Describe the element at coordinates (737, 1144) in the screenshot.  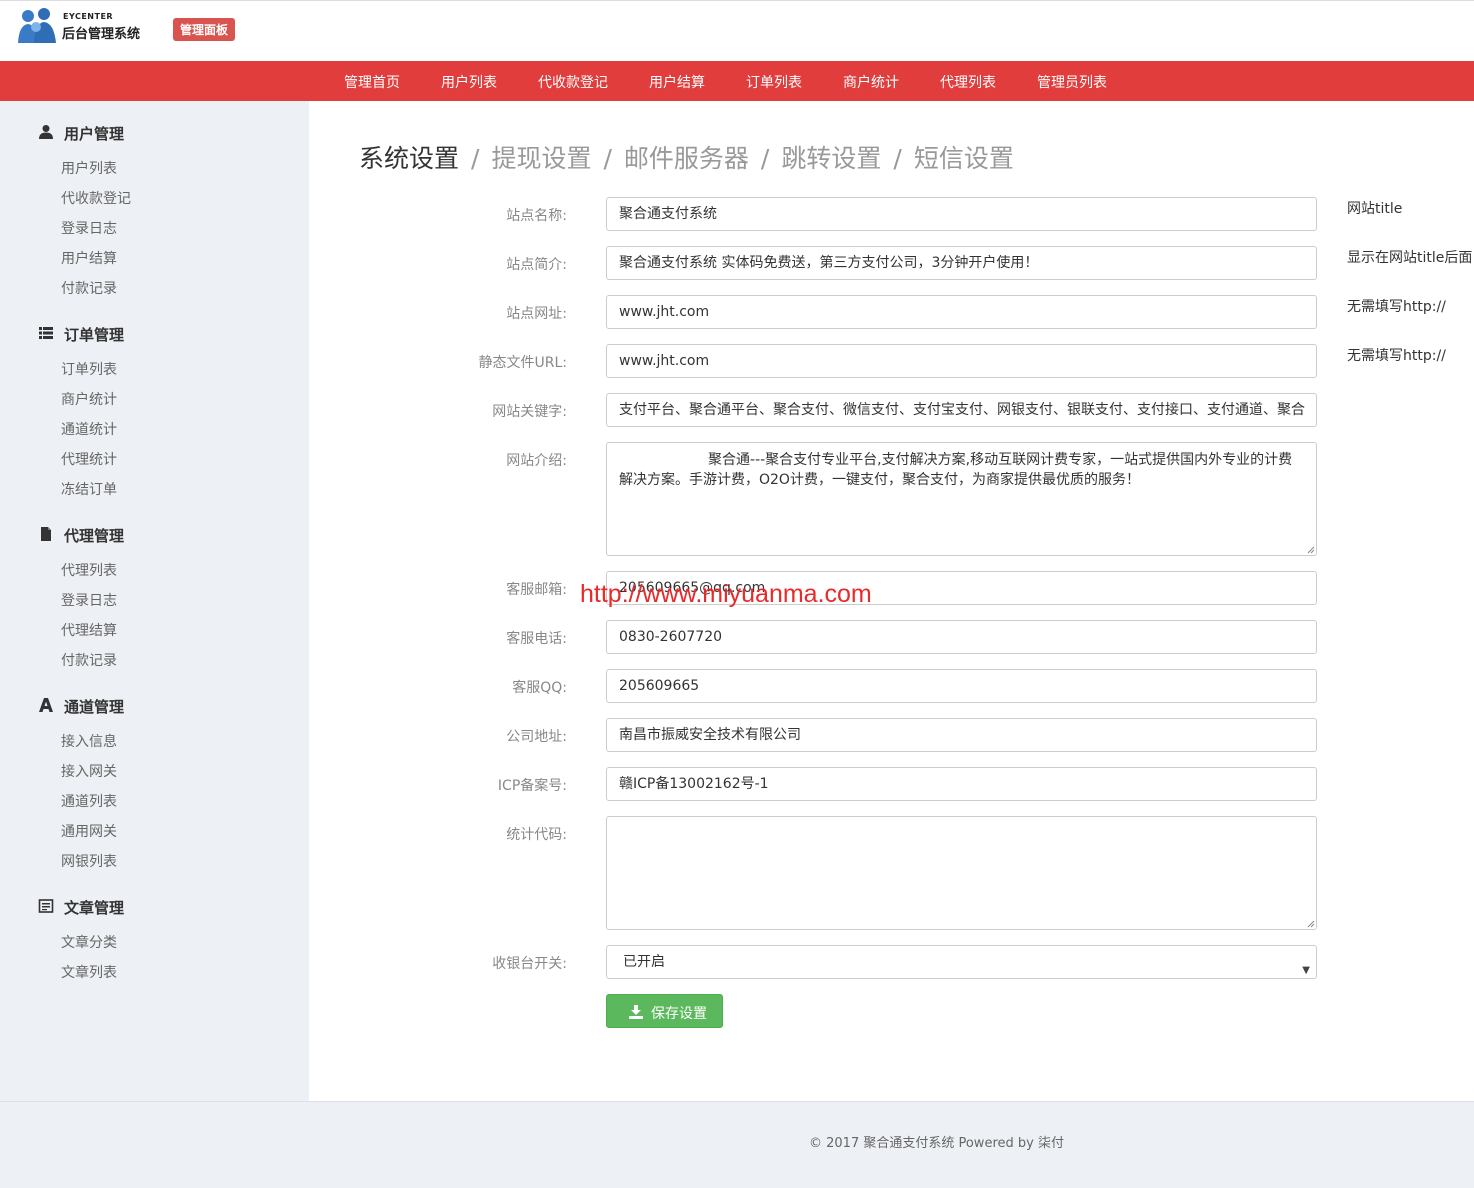
I see `footer: © 2017 聚合通支付系统 Powered by 柒付` at that location.